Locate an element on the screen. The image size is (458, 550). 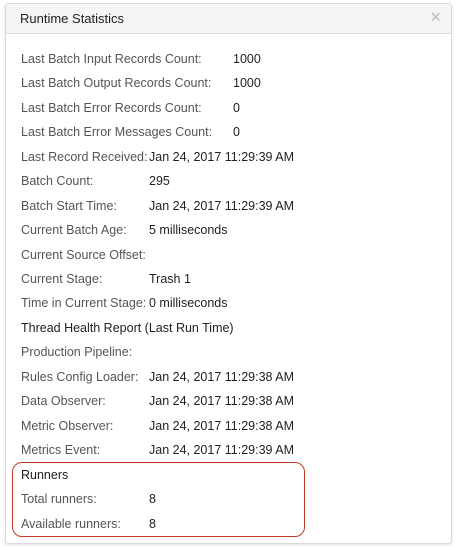
stat-label: Last Batch Error Messages Count: is located at coordinates (117, 132).